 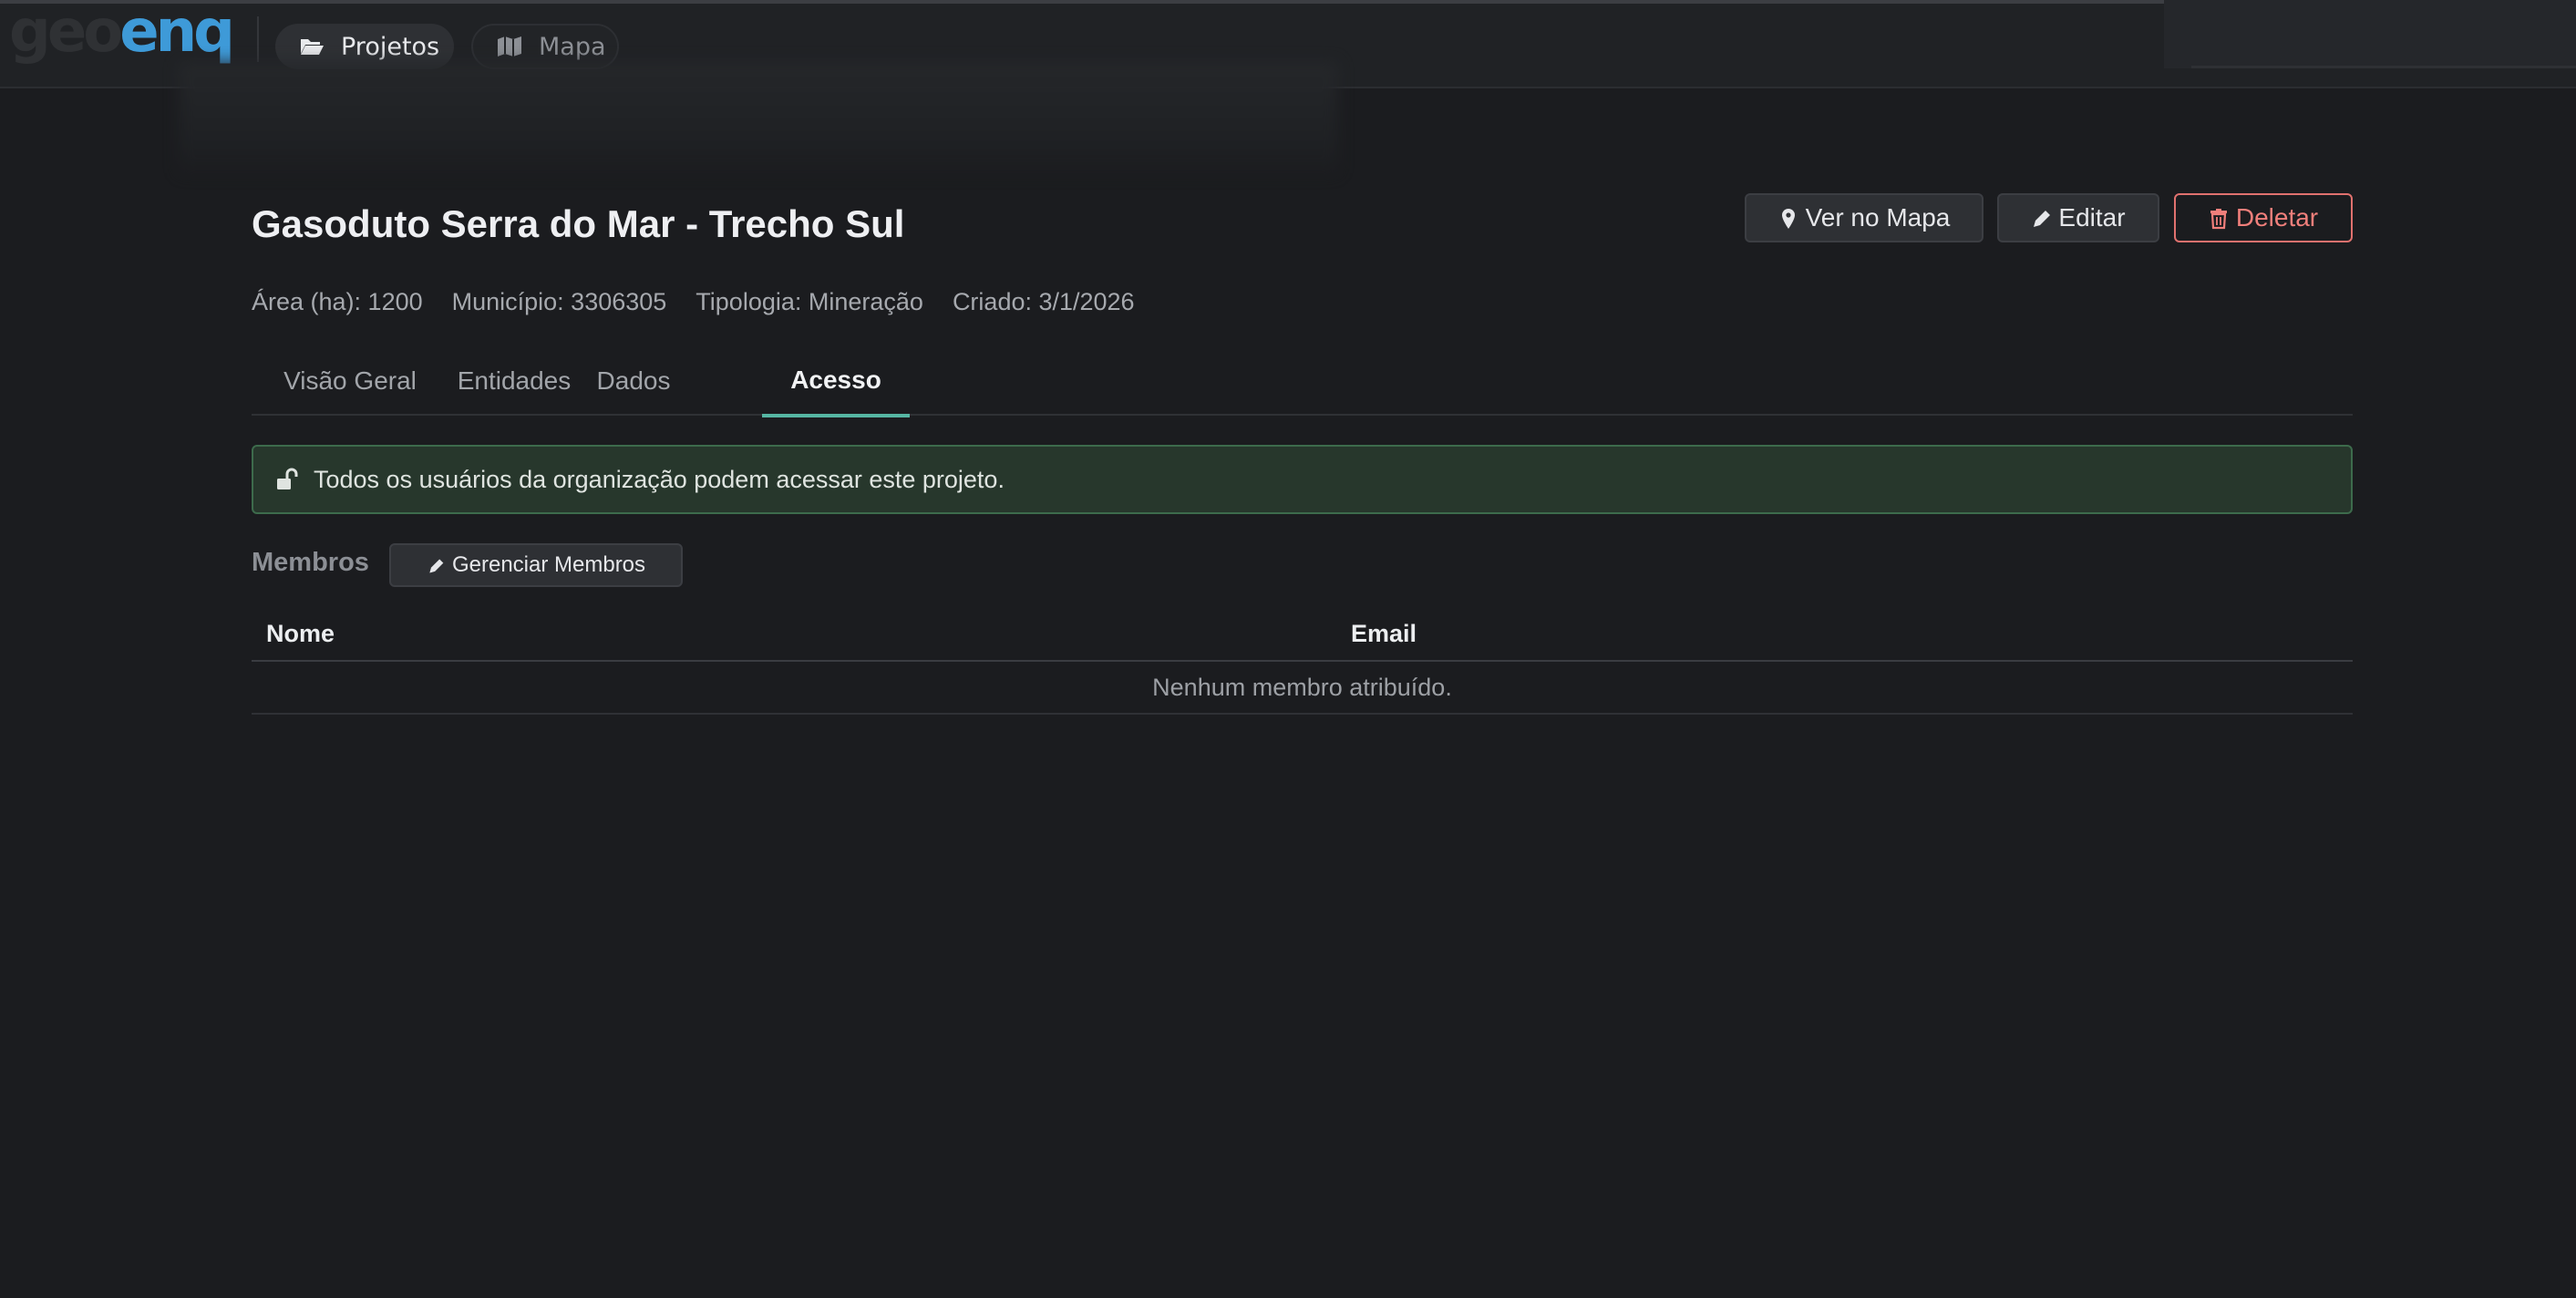 I want to click on navbar-right-divider, so click(x=2383, y=67).